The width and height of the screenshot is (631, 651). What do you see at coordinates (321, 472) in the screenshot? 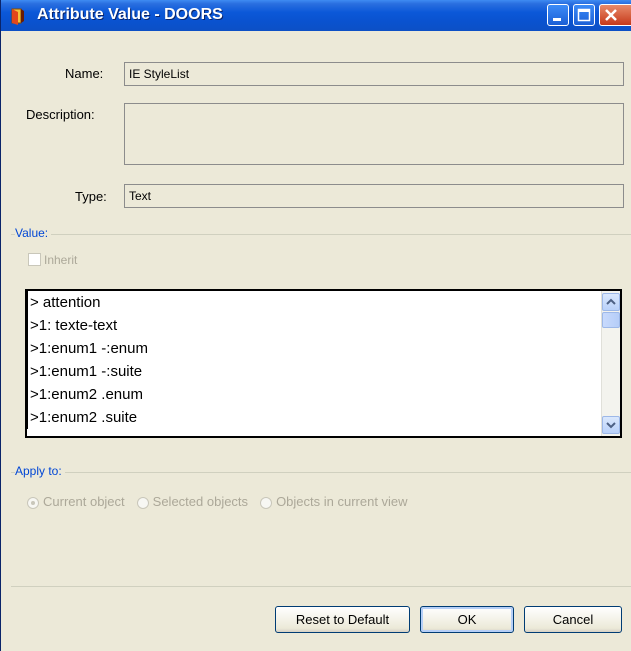
I see `apply-group-divider` at bounding box center [321, 472].